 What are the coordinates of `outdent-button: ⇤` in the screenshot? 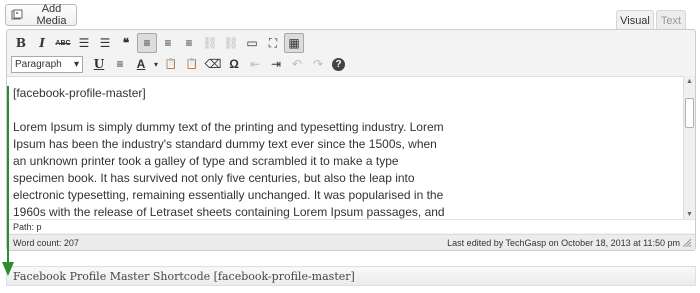 It's located at (255, 64).